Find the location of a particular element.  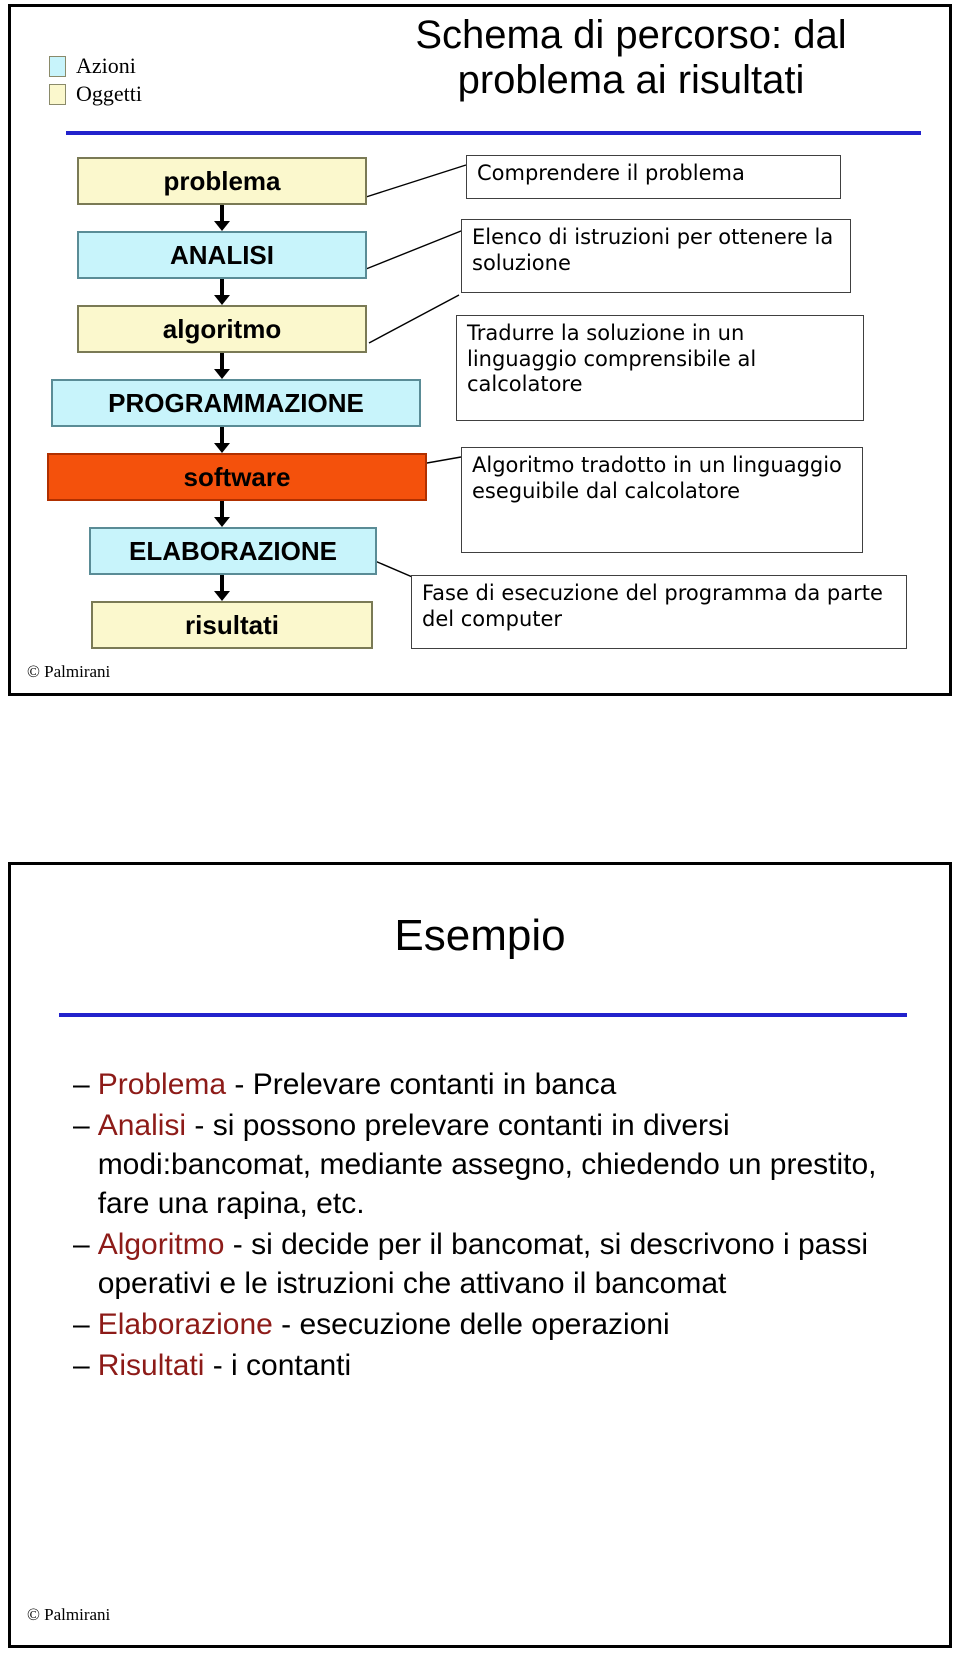

flow-box-elaborazione-label: ELABORAZIONE is located at coordinates (233, 550).